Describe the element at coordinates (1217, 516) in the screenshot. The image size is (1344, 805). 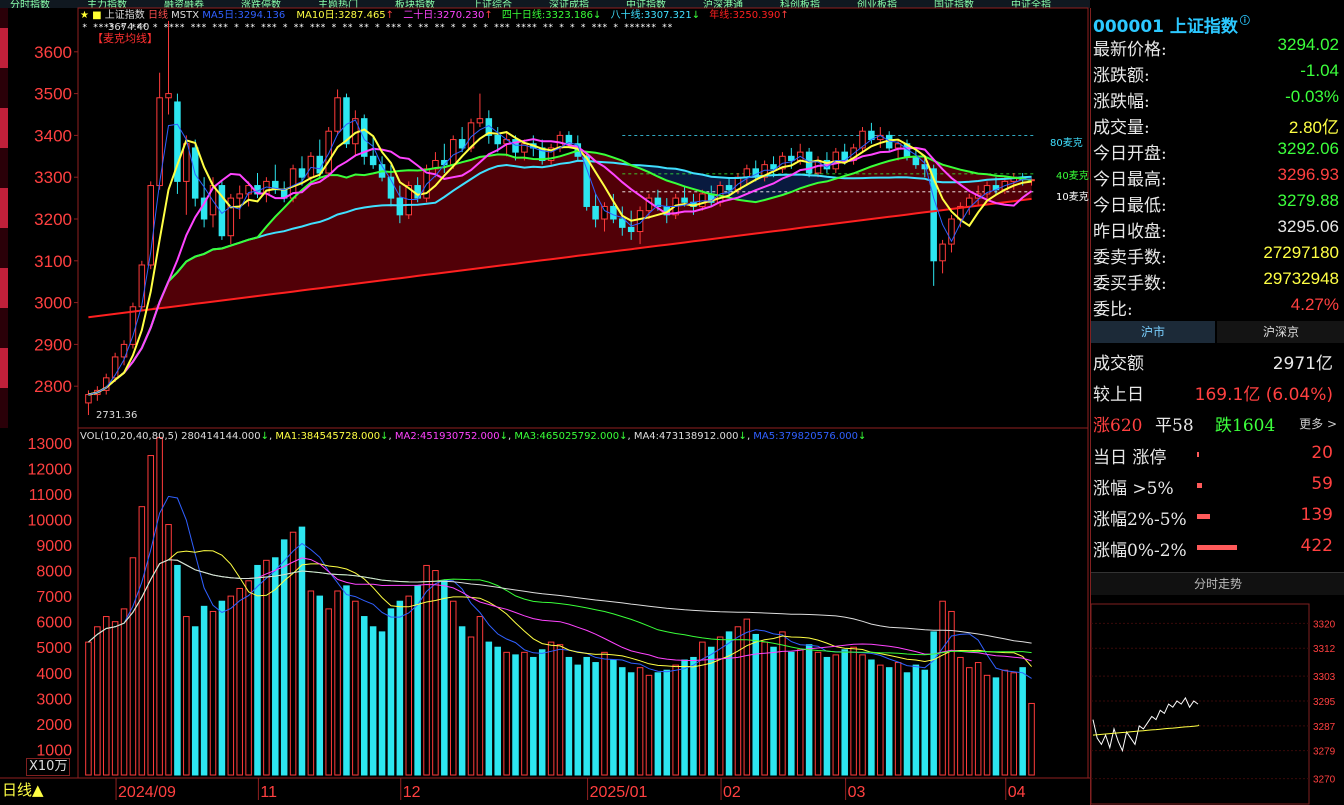
I see `limit-row: 涨幅2%-5% 139` at that location.